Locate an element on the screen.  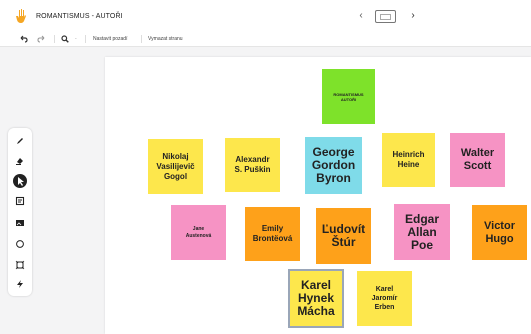
note-text: Karel Jaromír Erben is located at coordinates (384, 298).